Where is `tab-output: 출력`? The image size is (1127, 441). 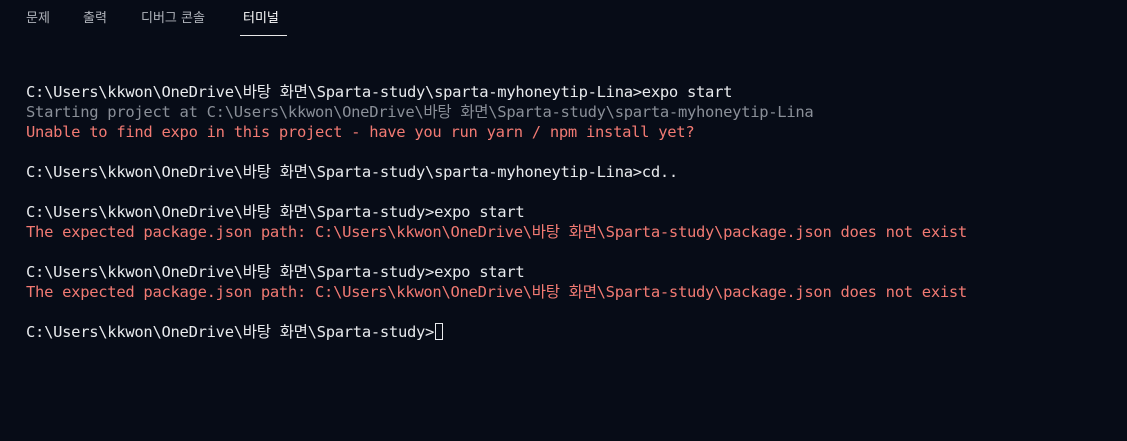 tab-output: 출력 is located at coordinates (95, 19).